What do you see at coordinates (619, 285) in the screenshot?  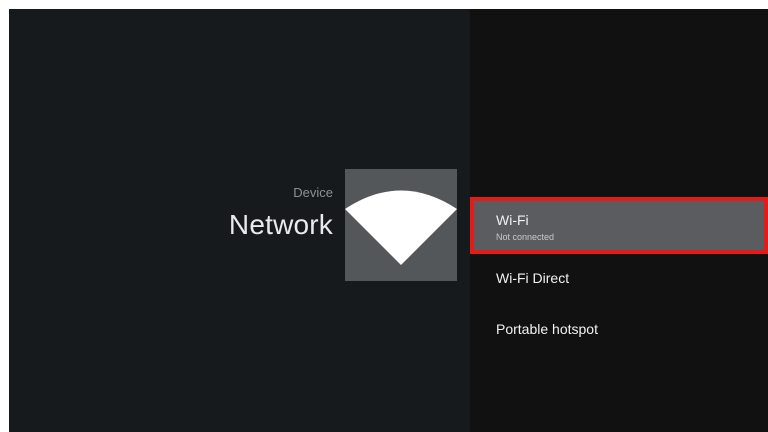 I see `menu-item-wifi-direct: Wi-Fi Direct` at bounding box center [619, 285].